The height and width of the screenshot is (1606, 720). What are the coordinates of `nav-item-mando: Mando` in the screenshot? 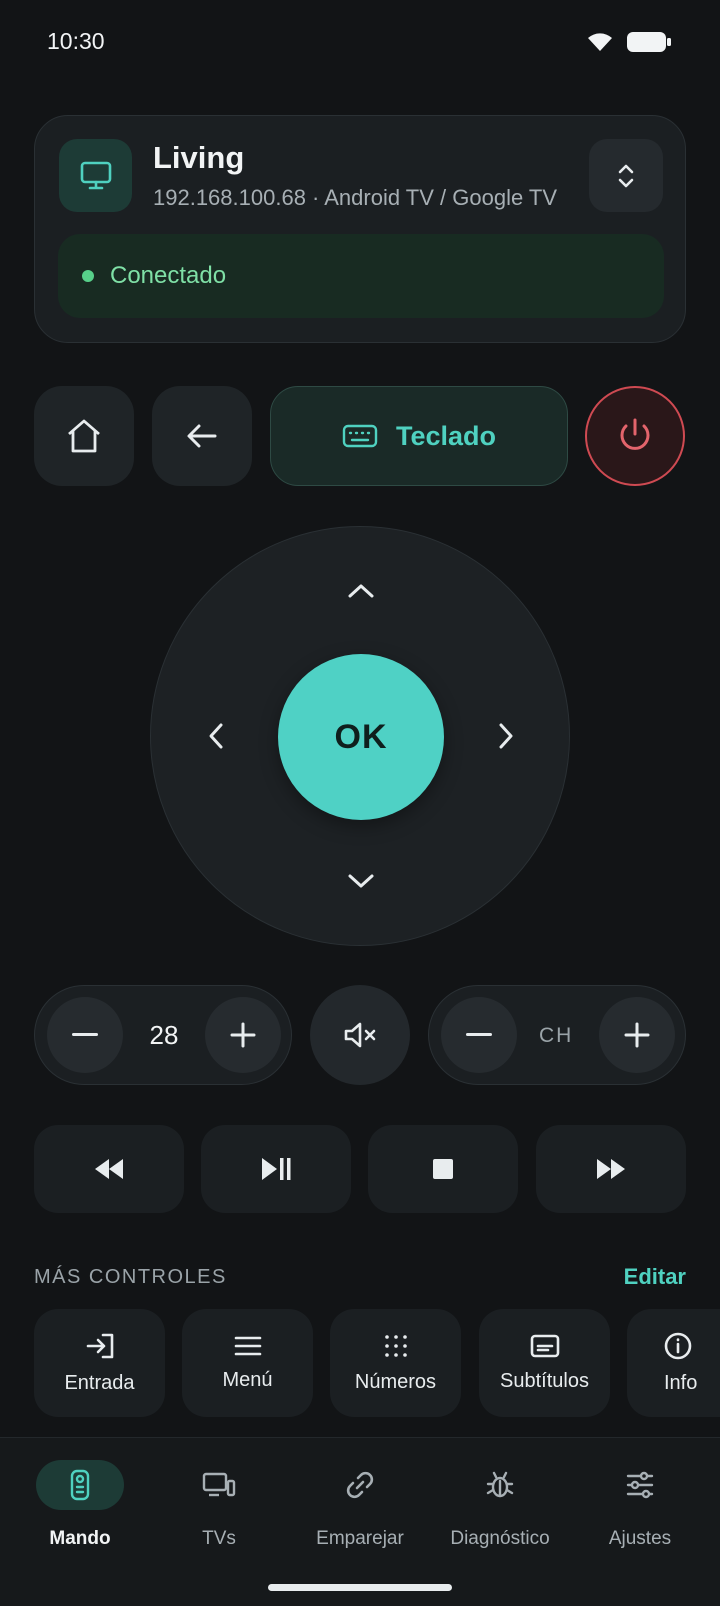 It's located at (80, 1505).